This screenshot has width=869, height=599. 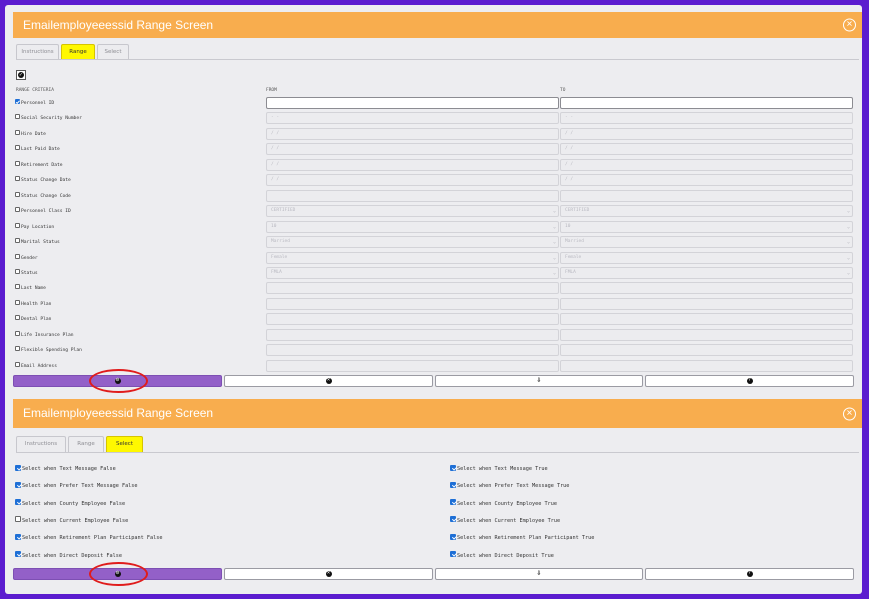 I want to click on from-select: CERTIFIED ⌄, so click(x=412, y=211).